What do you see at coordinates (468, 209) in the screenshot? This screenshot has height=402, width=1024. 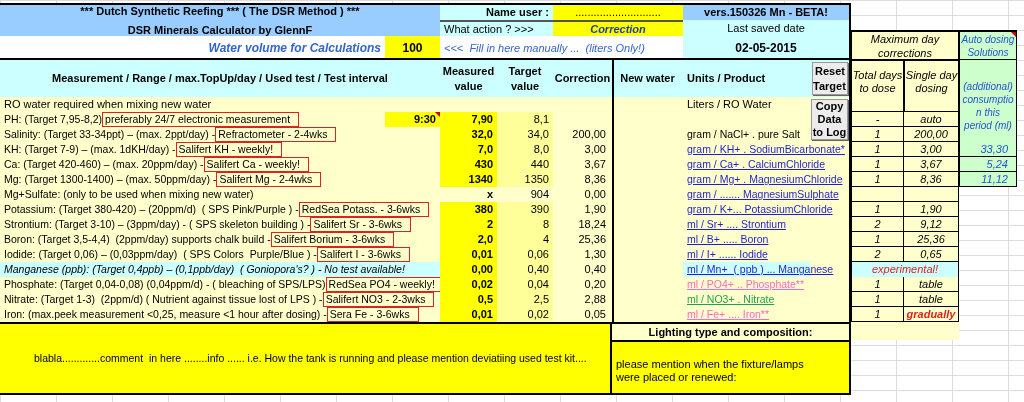 I see `measured-cell: 380` at bounding box center [468, 209].